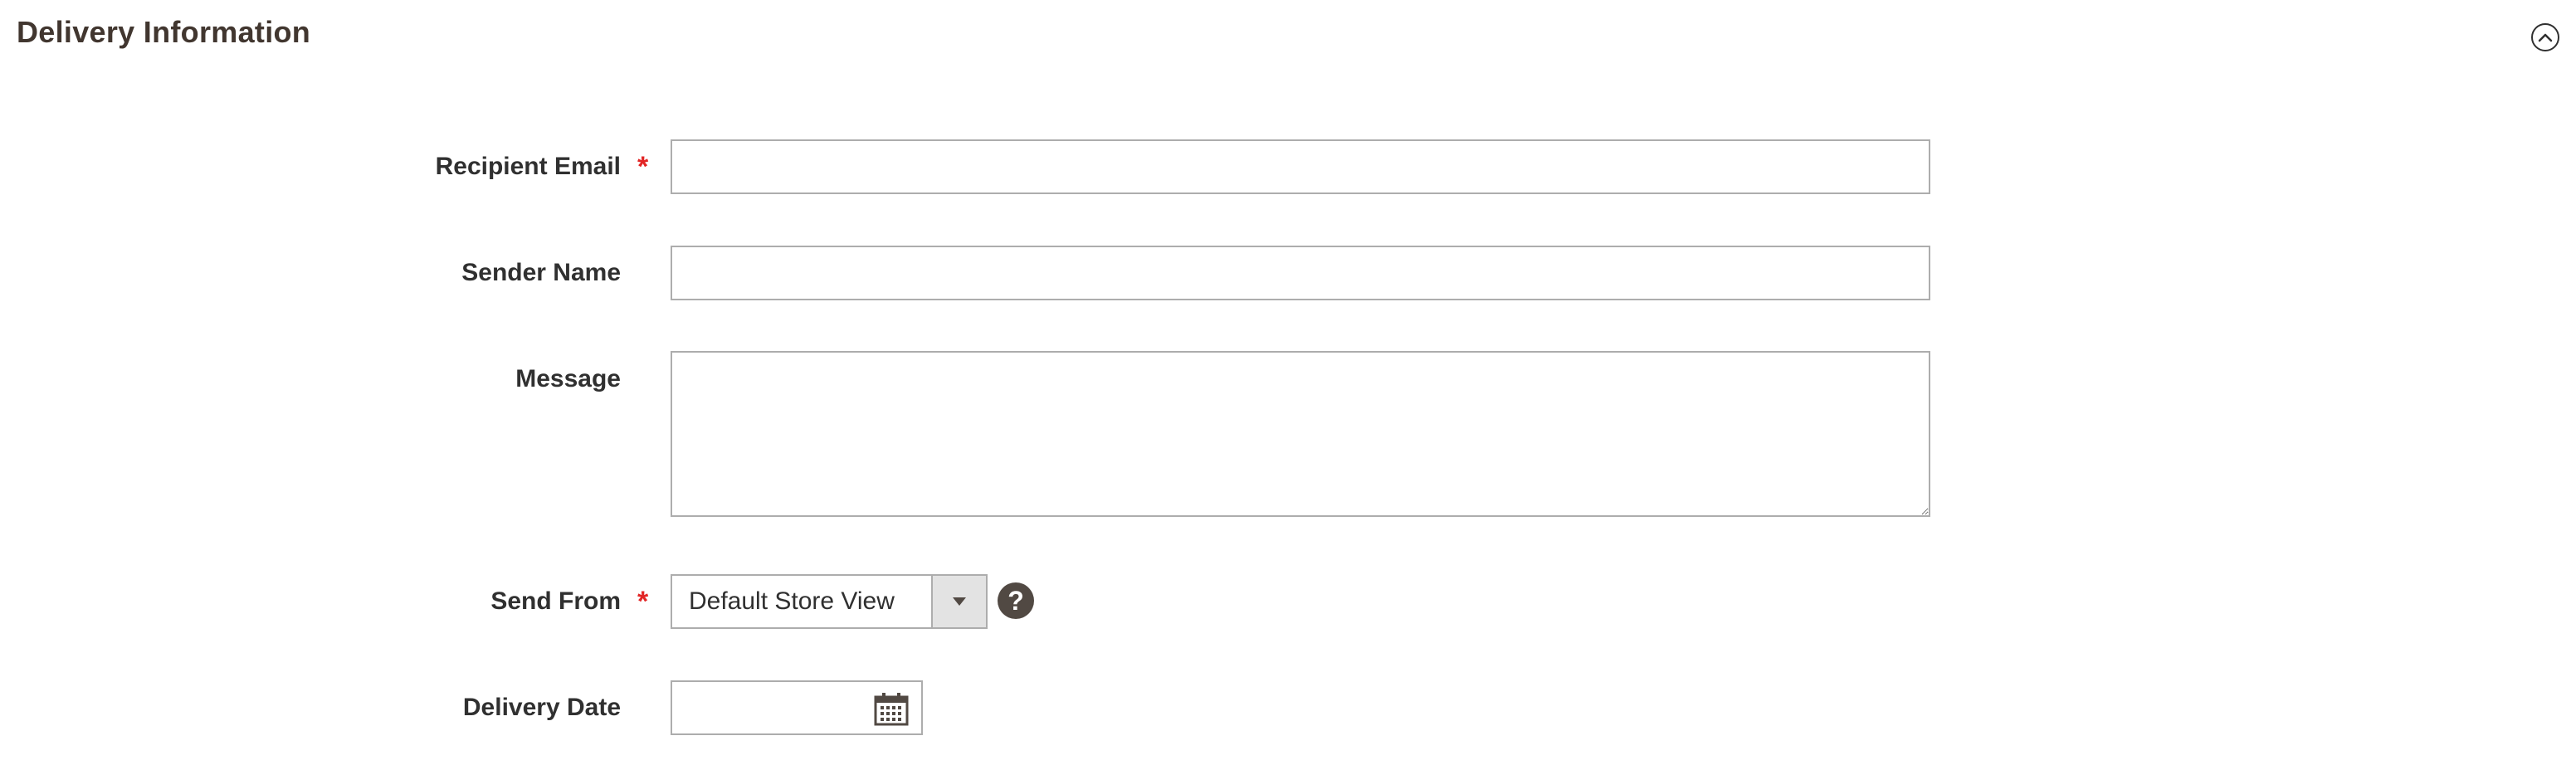 The width and height of the screenshot is (2576, 765). I want to click on dropdown-toggle, so click(959, 601).